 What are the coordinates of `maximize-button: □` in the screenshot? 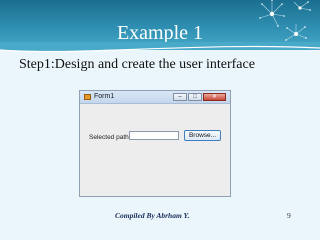 It's located at (195, 97).